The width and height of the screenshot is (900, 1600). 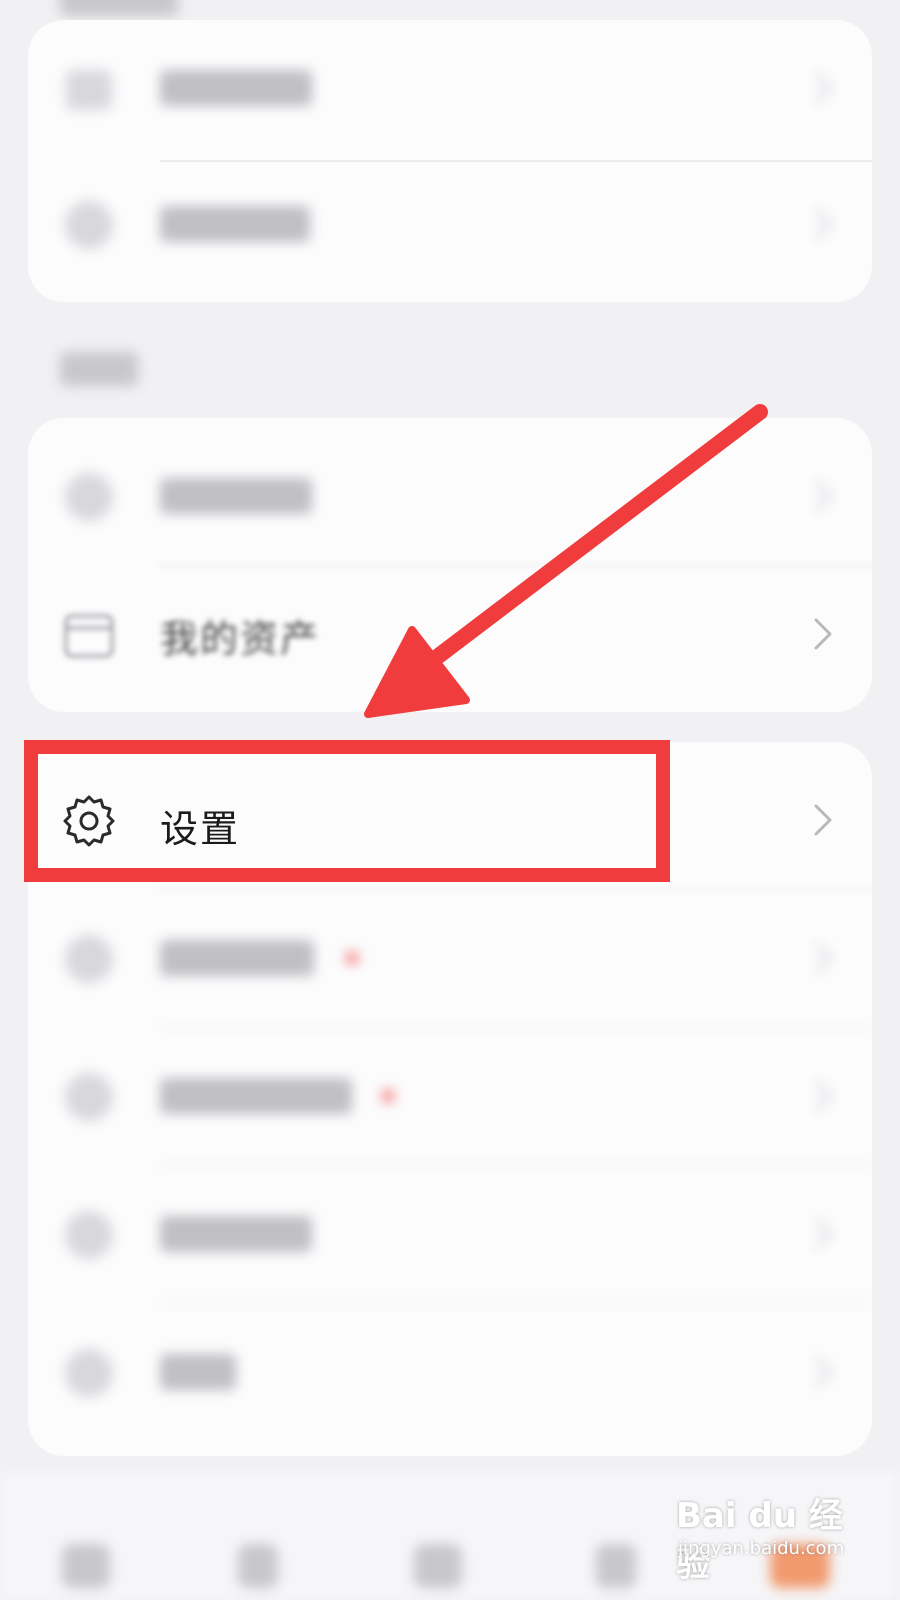 I want to click on list-item-label: 我的资产, so click(x=240, y=639).